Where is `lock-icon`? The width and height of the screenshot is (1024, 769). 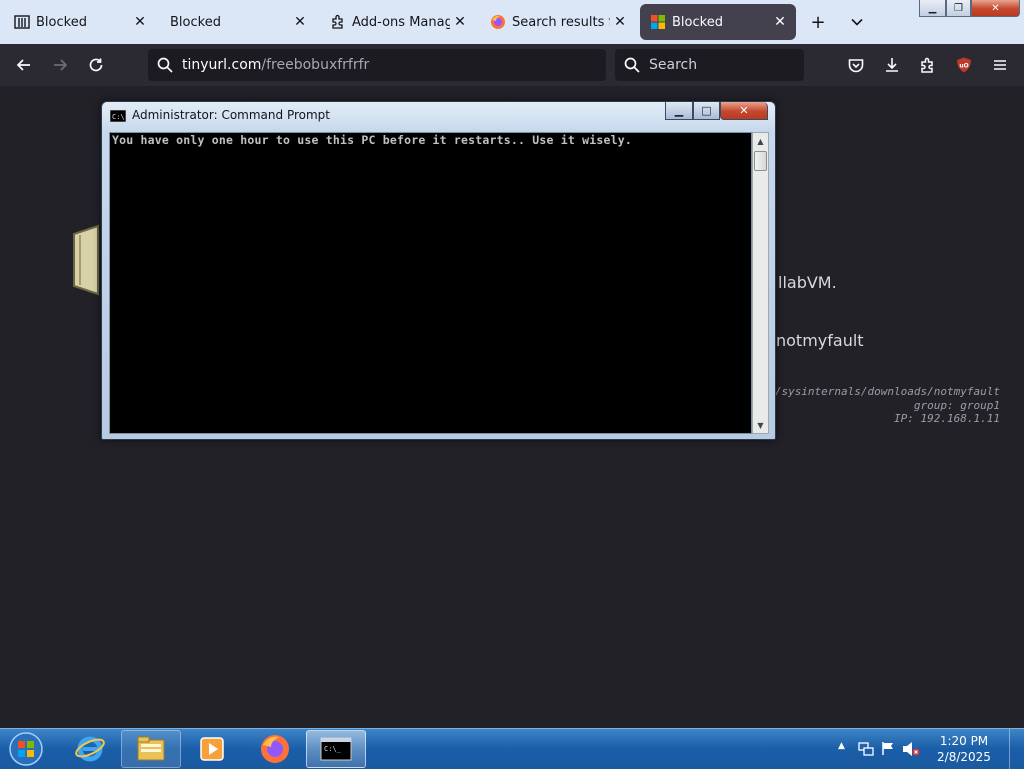 lock-icon is located at coordinates (86, 260).